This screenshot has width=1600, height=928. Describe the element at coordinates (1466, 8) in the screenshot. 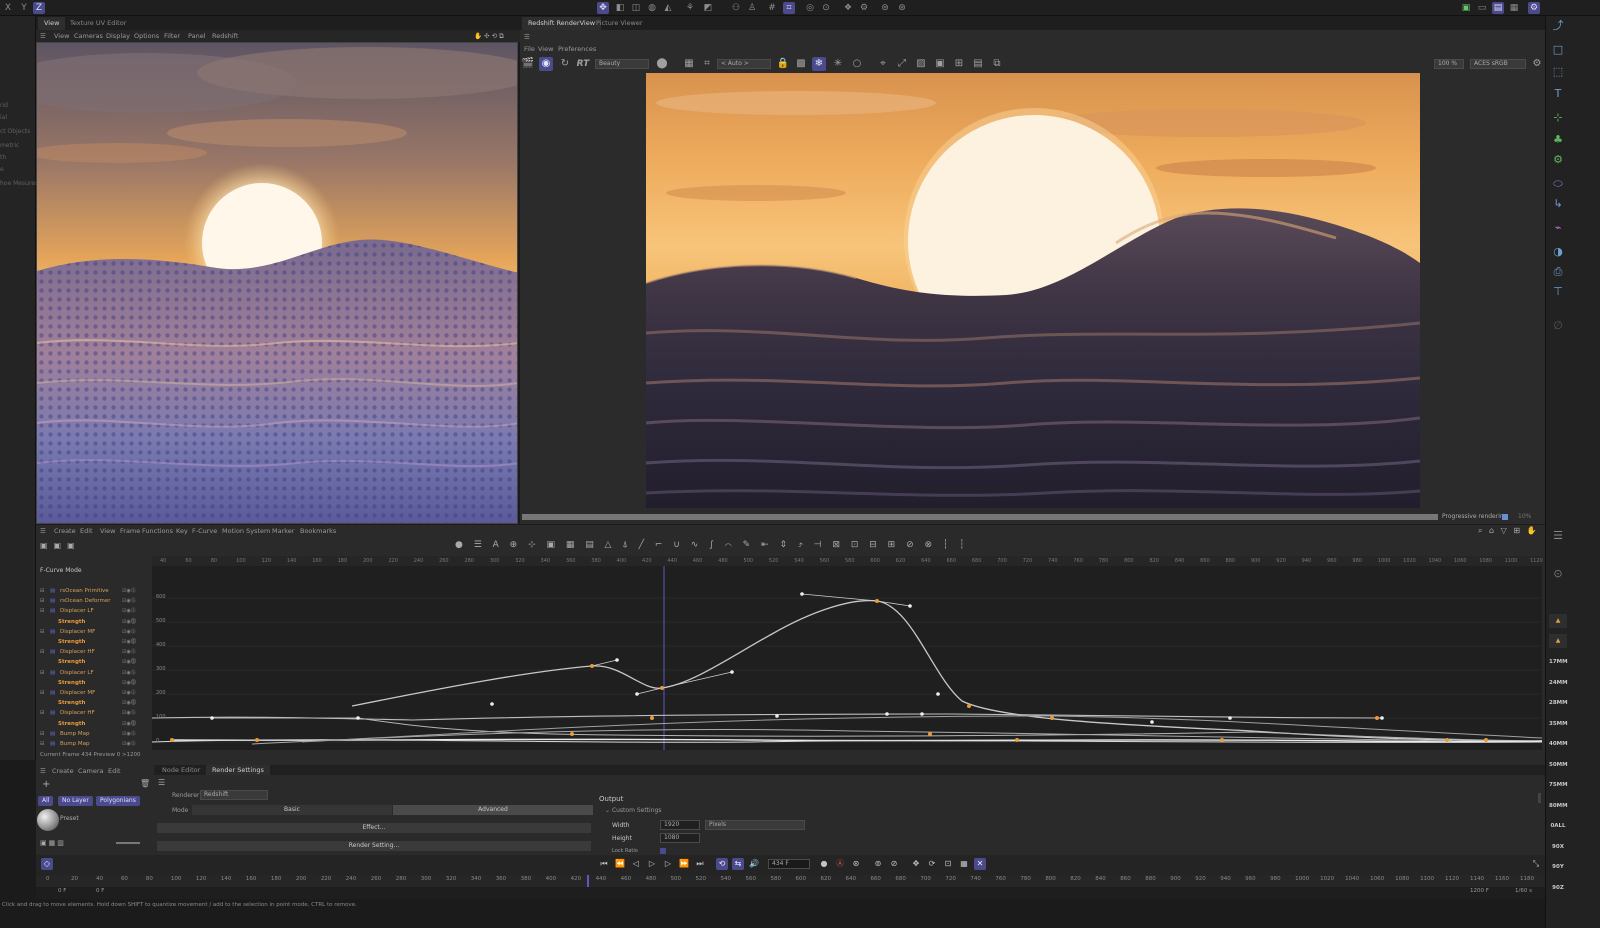

I see `layout-icon: ▣` at that location.